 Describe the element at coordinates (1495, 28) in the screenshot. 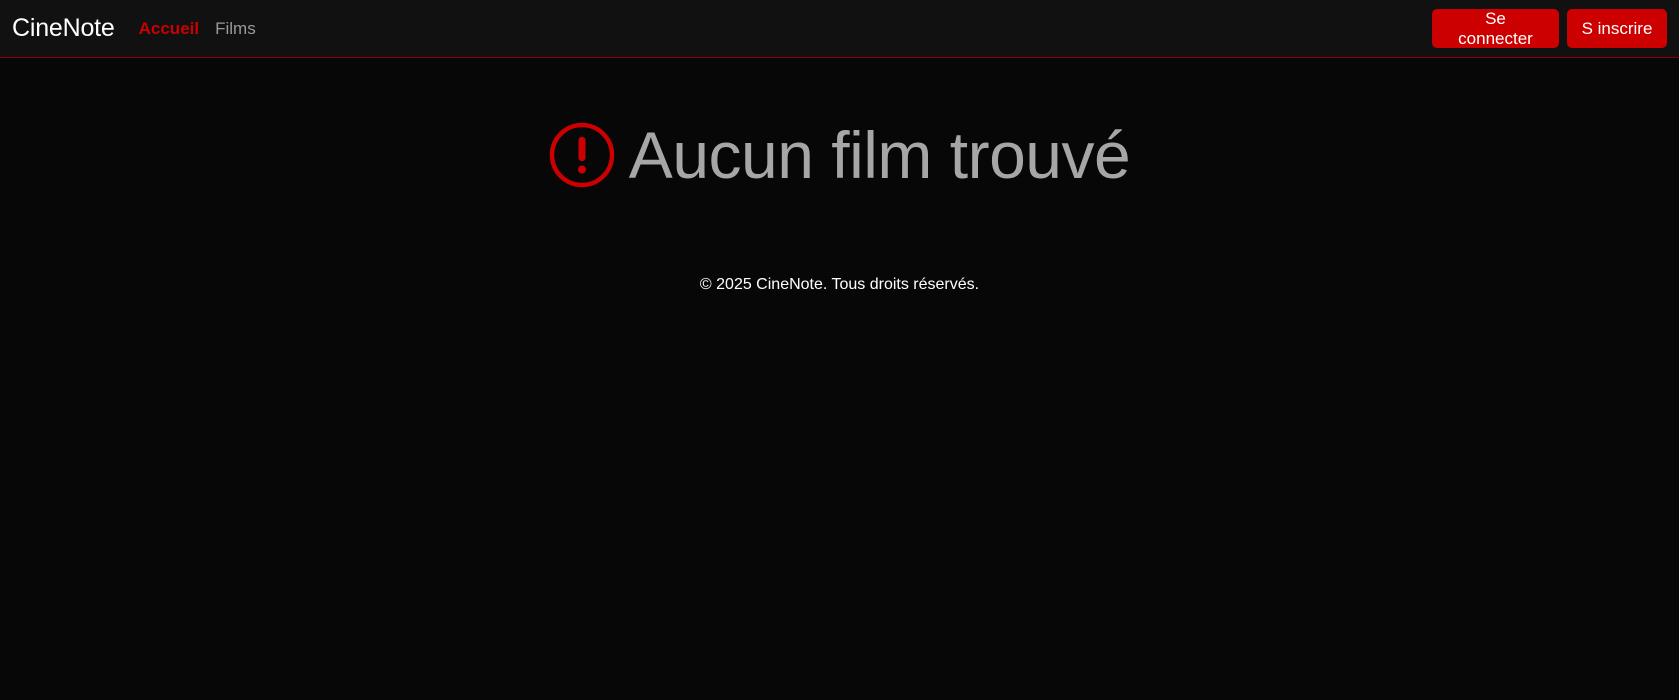

I see `login-button: Se connecter` at that location.